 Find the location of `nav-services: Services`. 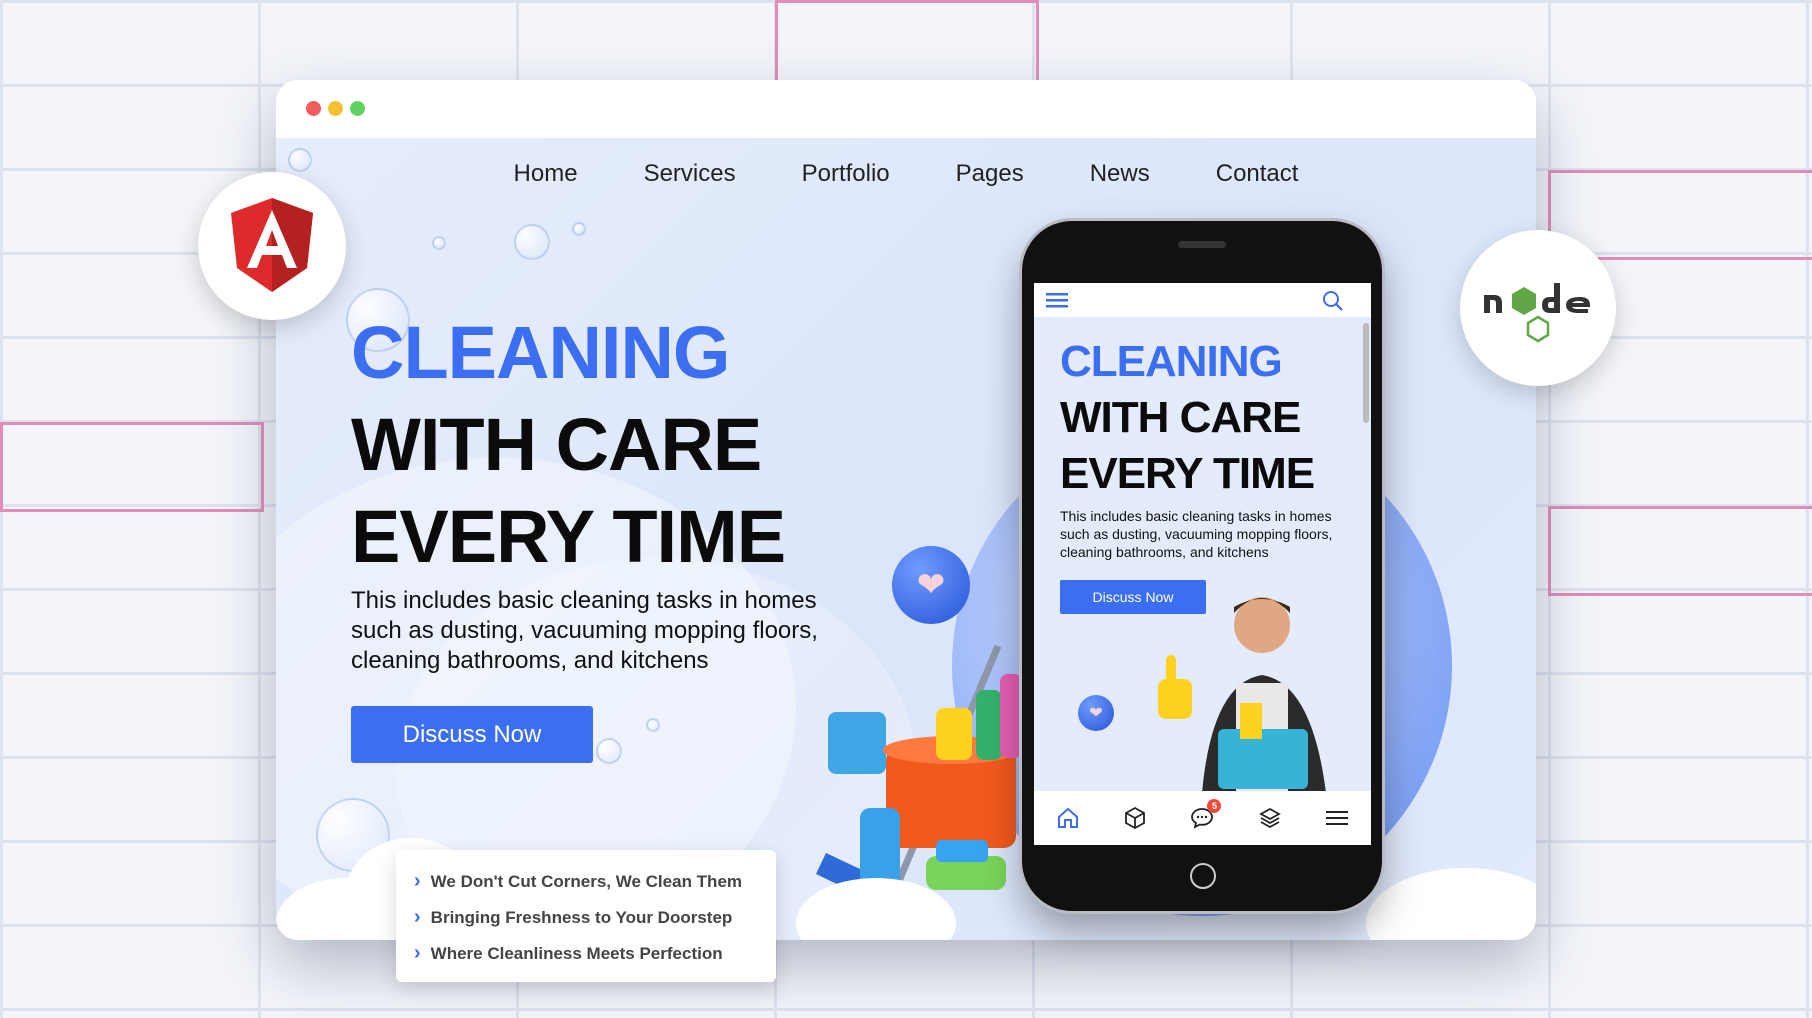

nav-services: Services is located at coordinates (690, 174).